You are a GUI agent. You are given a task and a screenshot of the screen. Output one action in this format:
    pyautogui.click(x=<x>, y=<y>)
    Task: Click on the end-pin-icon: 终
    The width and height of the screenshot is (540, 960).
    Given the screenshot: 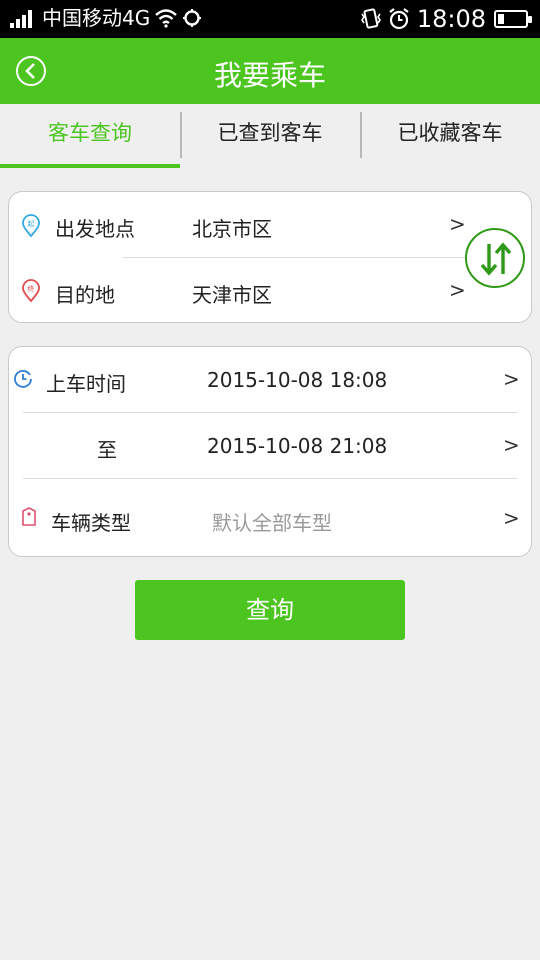 What is the action you would take?
    pyautogui.click(x=31, y=291)
    